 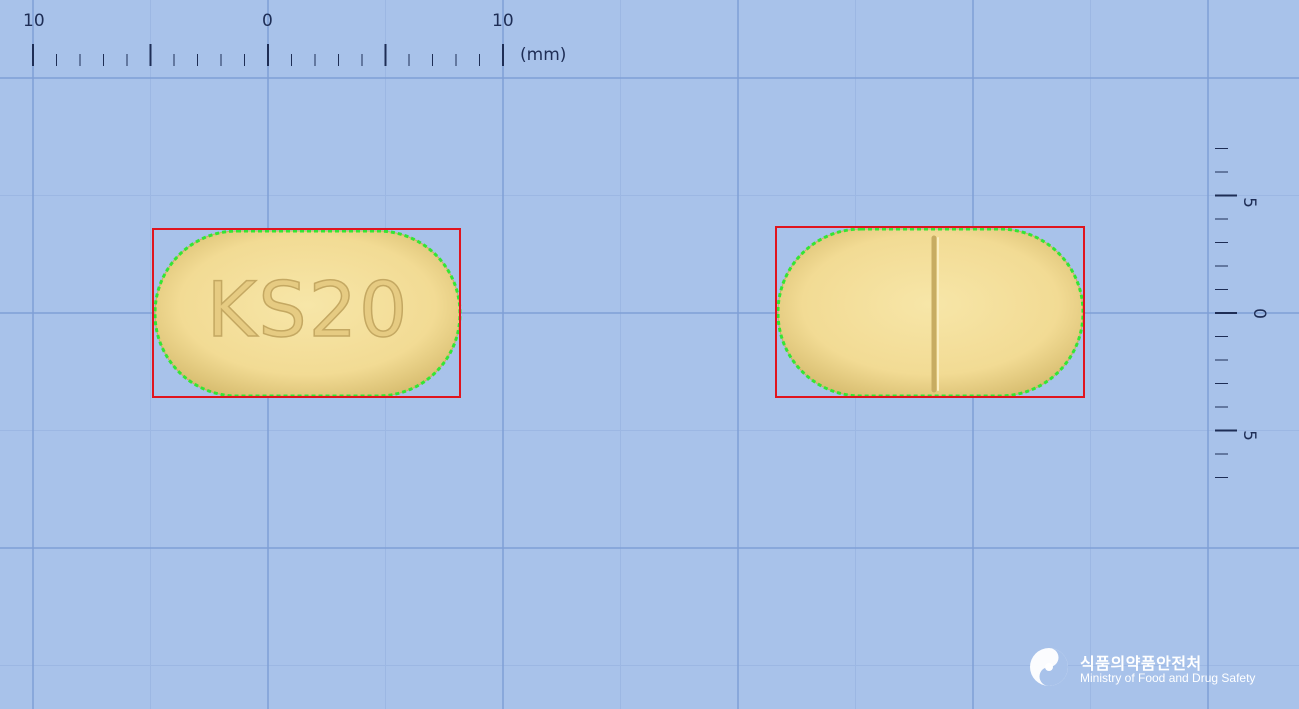 What do you see at coordinates (1248, 435) in the screenshot?
I see `ruler-right-label-bottom: 5` at bounding box center [1248, 435].